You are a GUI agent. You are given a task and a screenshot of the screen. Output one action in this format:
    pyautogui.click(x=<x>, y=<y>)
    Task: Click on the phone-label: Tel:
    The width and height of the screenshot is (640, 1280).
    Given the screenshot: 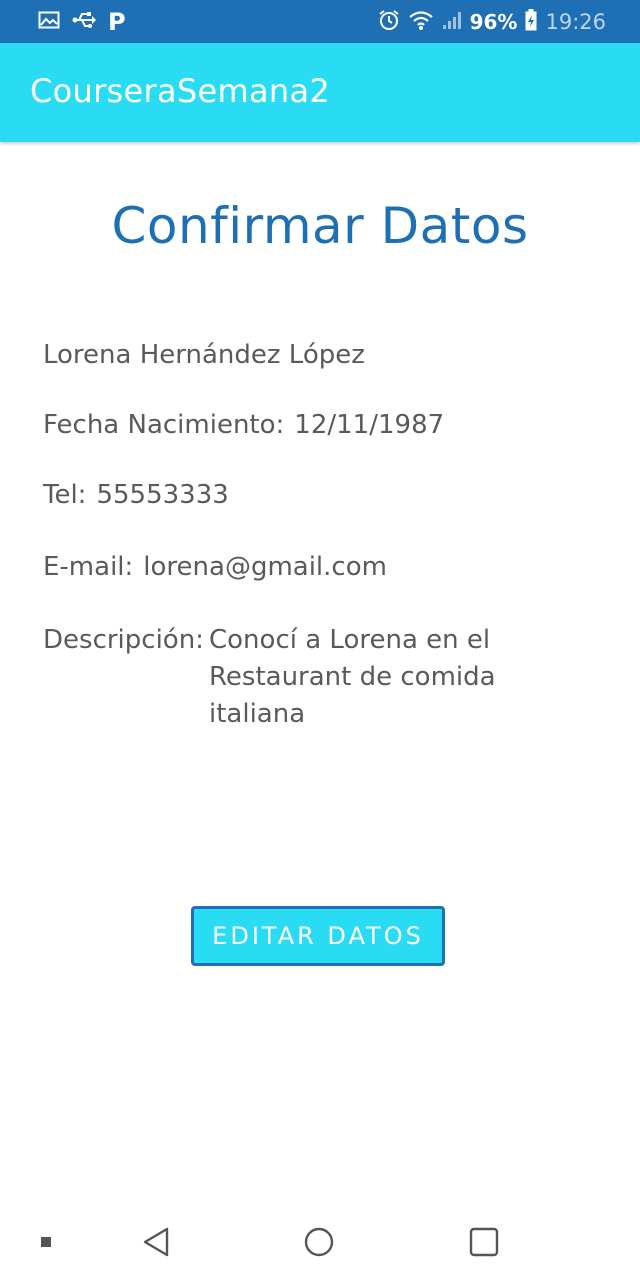 What is the action you would take?
    pyautogui.click(x=65, y=495)
    